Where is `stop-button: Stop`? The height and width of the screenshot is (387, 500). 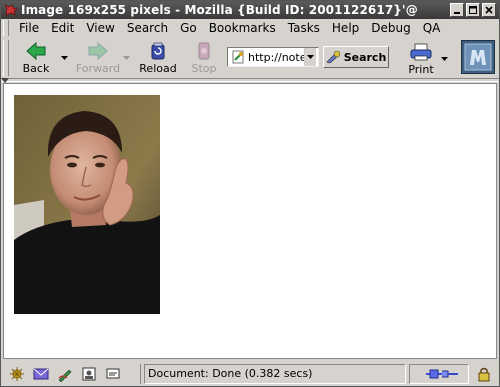 stop-button: Stop is located at coordinates (204, 58).